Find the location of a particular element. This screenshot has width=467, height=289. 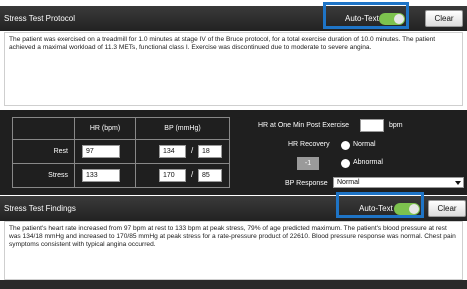

stress-bp-systolic-input: 170 is located at coordinates (172, 175).